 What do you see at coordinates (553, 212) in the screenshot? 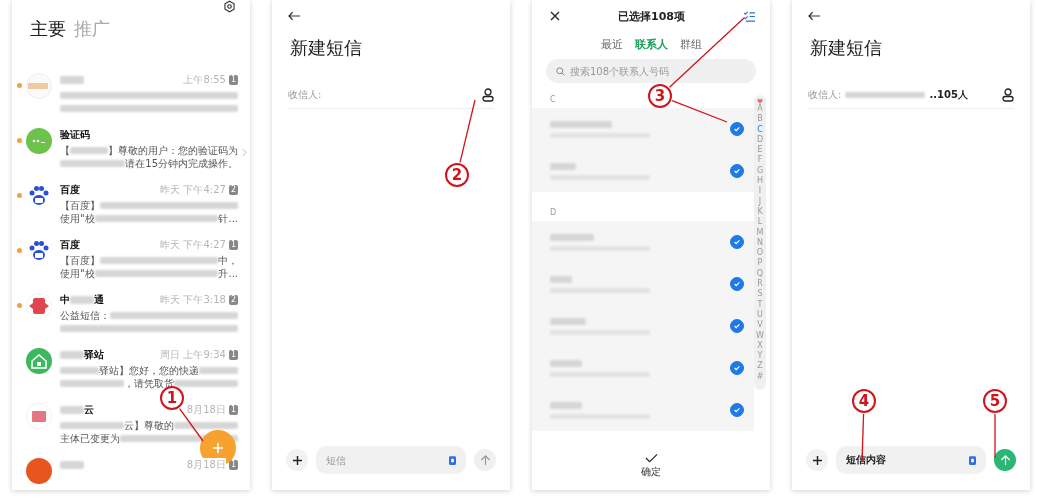
I see `section-letter: D` at bounding box center [553, 212].